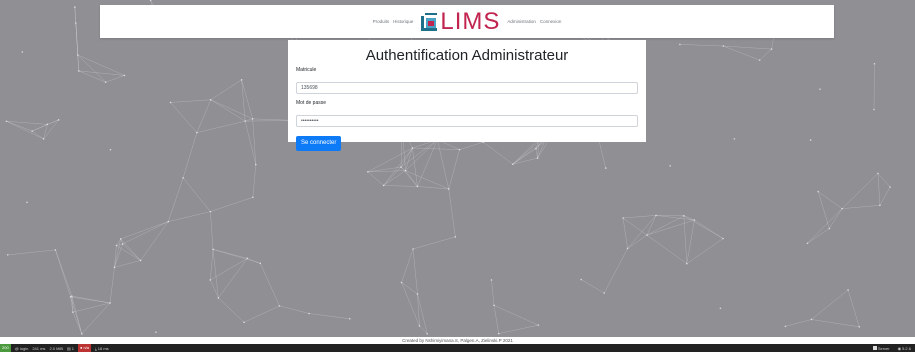 This screenshot has height=352, width=915. I want to click on database-icon: ▤, so click(69, 348).